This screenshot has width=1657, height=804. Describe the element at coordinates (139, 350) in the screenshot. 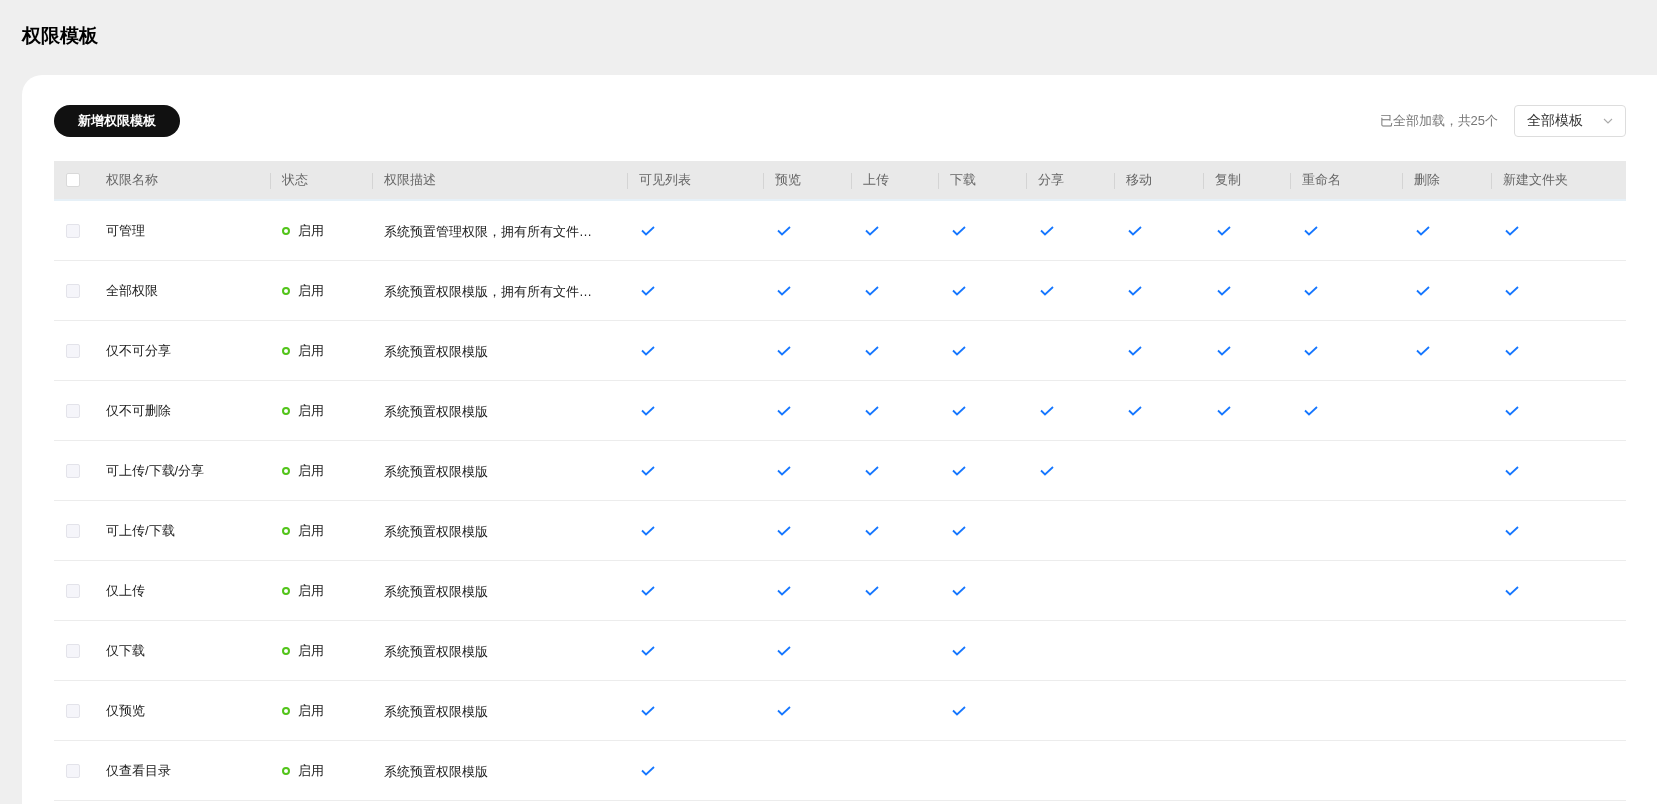

I see `template-name: 仅不可分享` at that location.